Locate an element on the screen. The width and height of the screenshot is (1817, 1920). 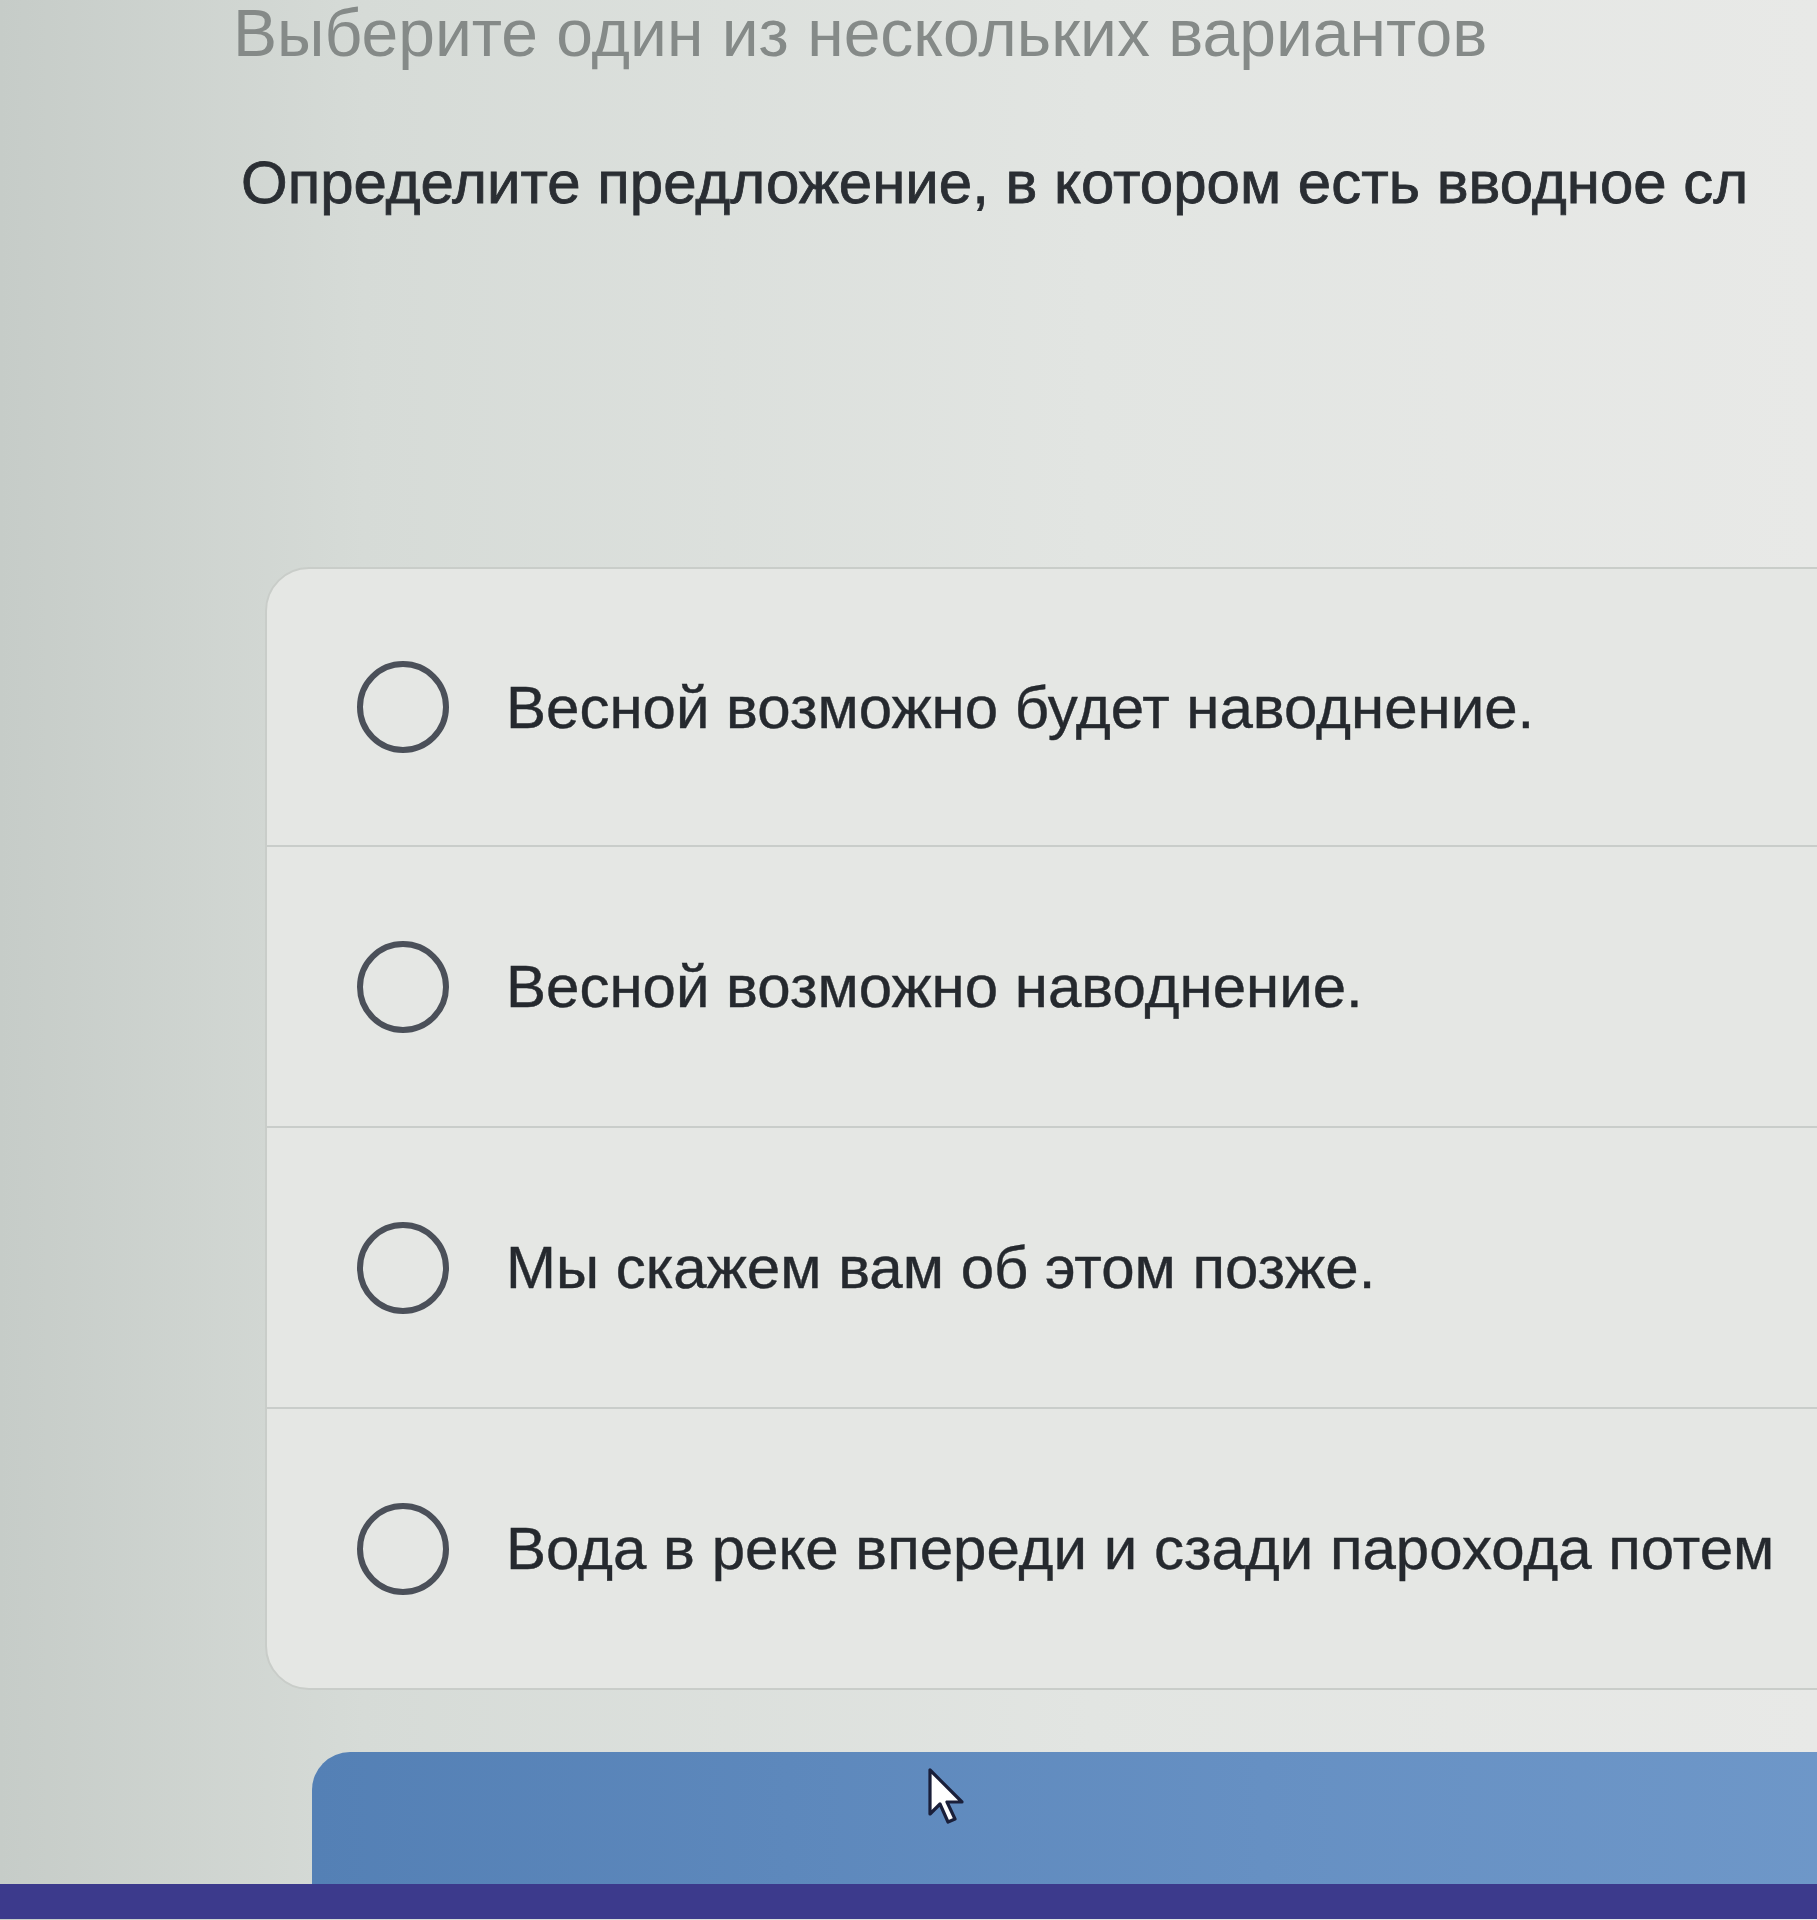
option-label: Весной возможно будет наводнение. is located at coordinates (1020, 707).